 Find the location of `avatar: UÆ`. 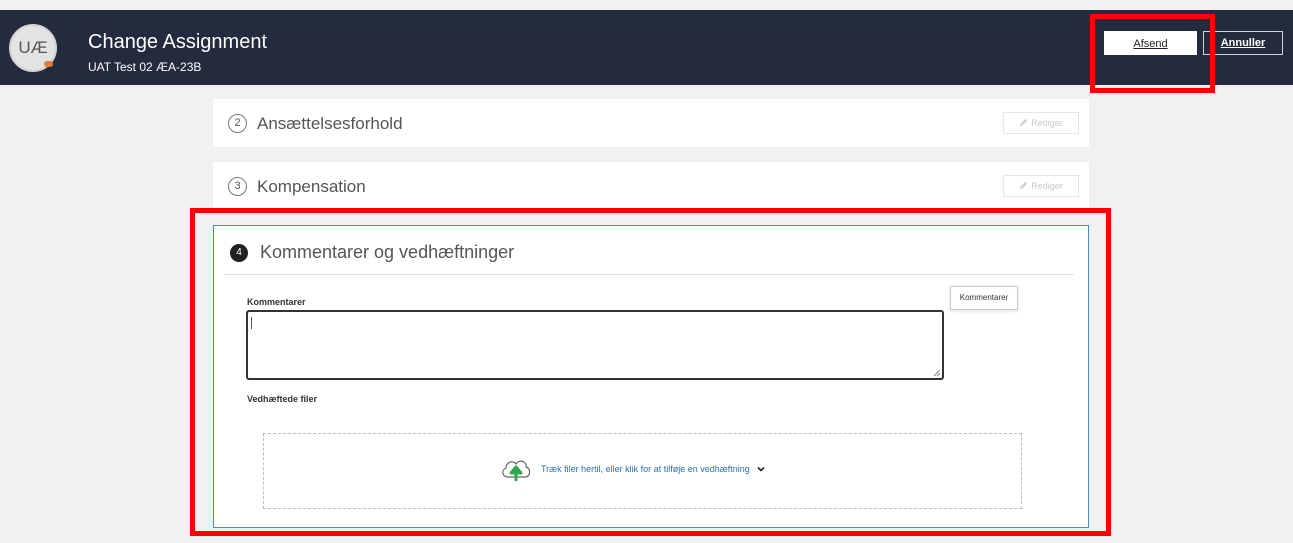

avatar: UÆ is located at coordinates (33, 48).